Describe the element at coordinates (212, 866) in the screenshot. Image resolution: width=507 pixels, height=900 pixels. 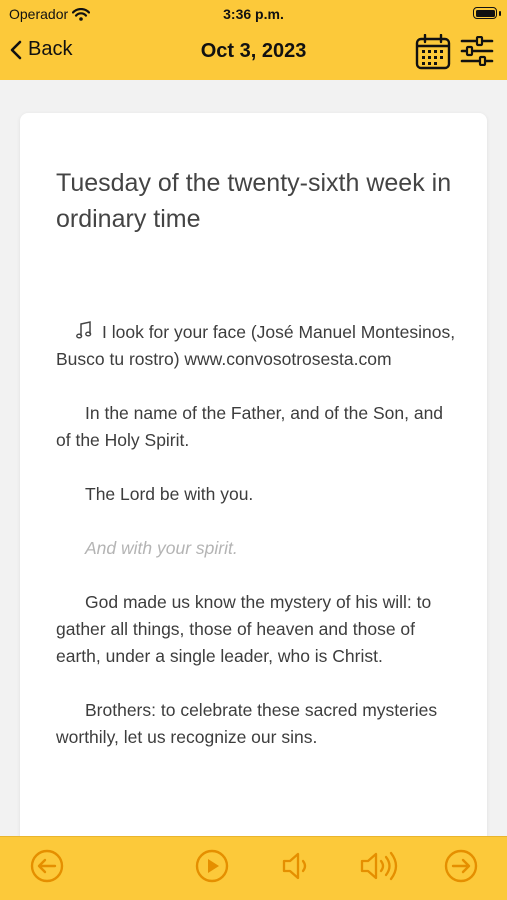
I see `play-circle-icon` at that location.